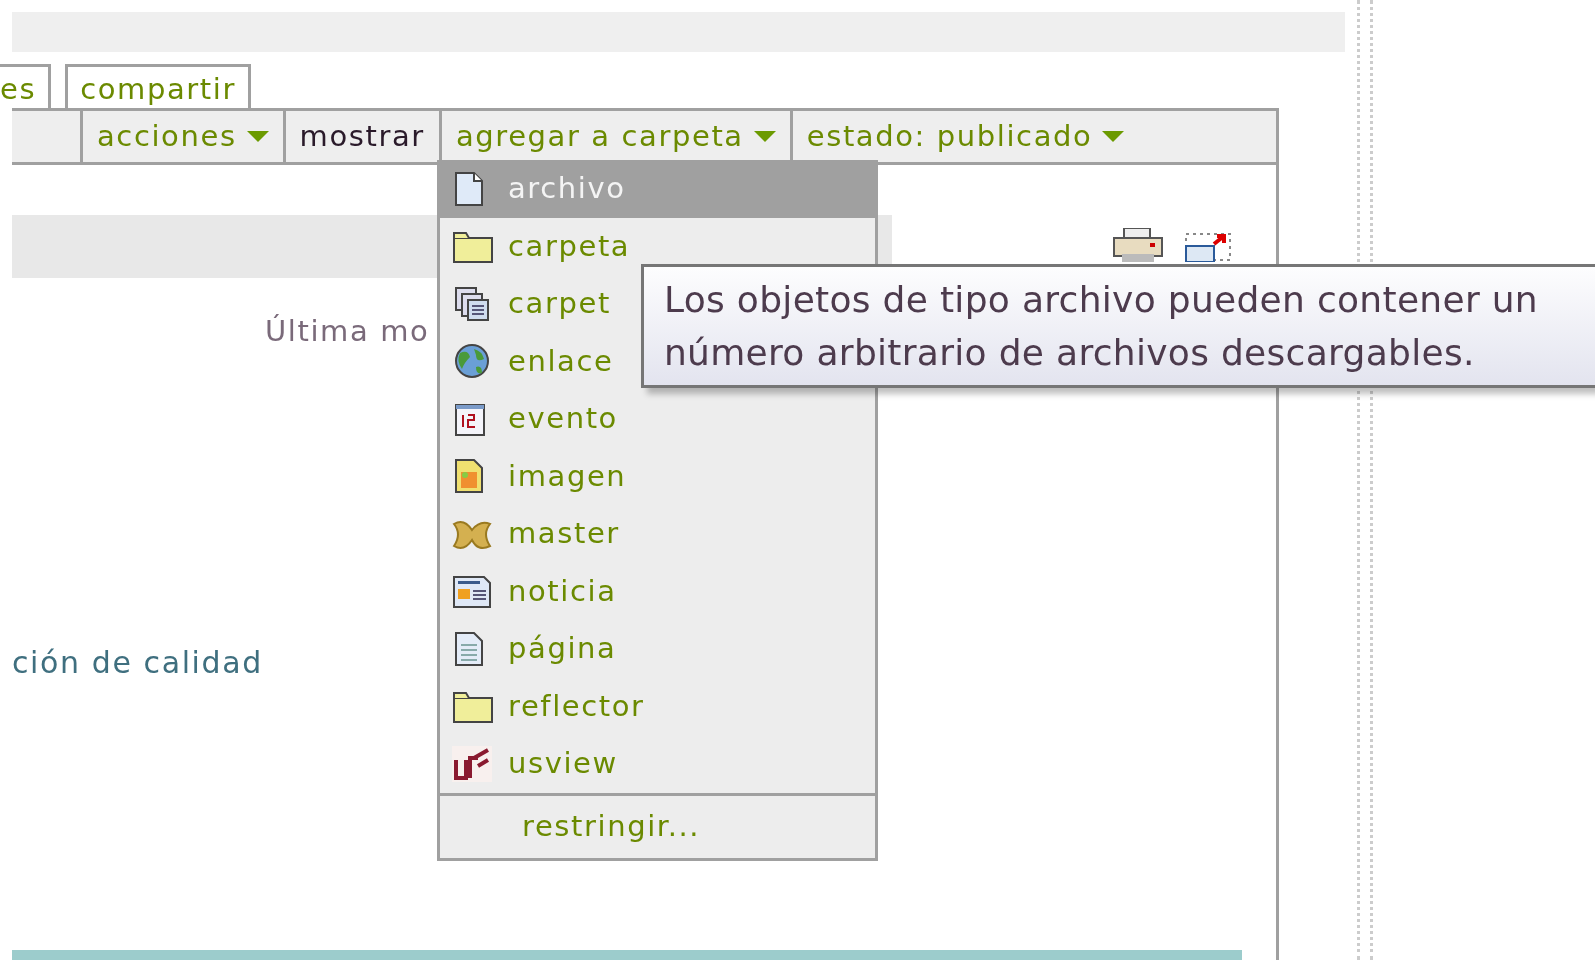 Image resolution: width=1595 pixels, height=960 pixels. Describe the element at coordinates (347, 331) in the screenshot. I see `modified-text: Última mo` at that location.